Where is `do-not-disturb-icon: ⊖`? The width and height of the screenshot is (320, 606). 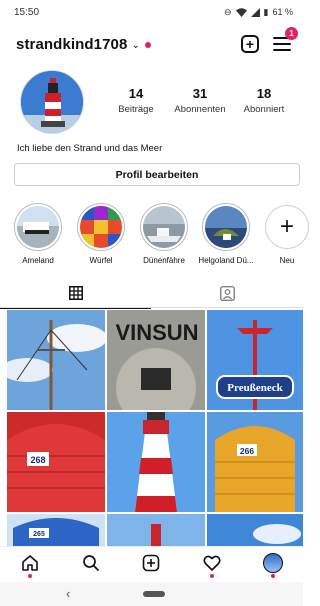
do-not-disturb-icon: ⊖ is located at coordinates (227, 11).